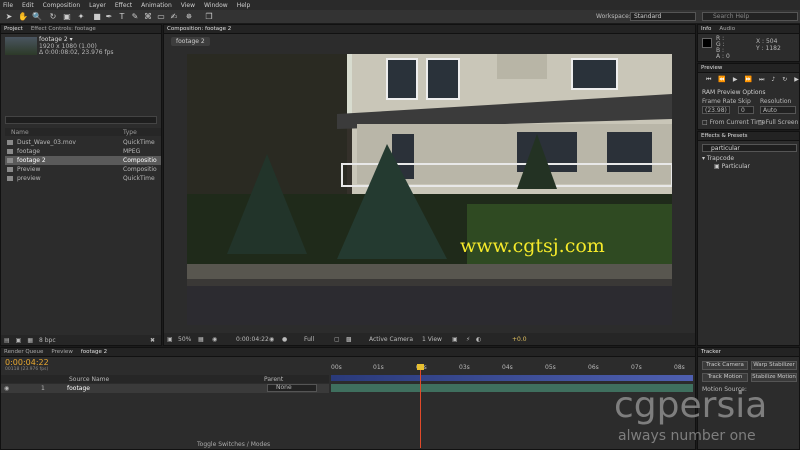  Describe the element at coordinates (774, 365) in the screenshot. I see `warp-stabilizer-button: Warp Stabilizer` at that location.